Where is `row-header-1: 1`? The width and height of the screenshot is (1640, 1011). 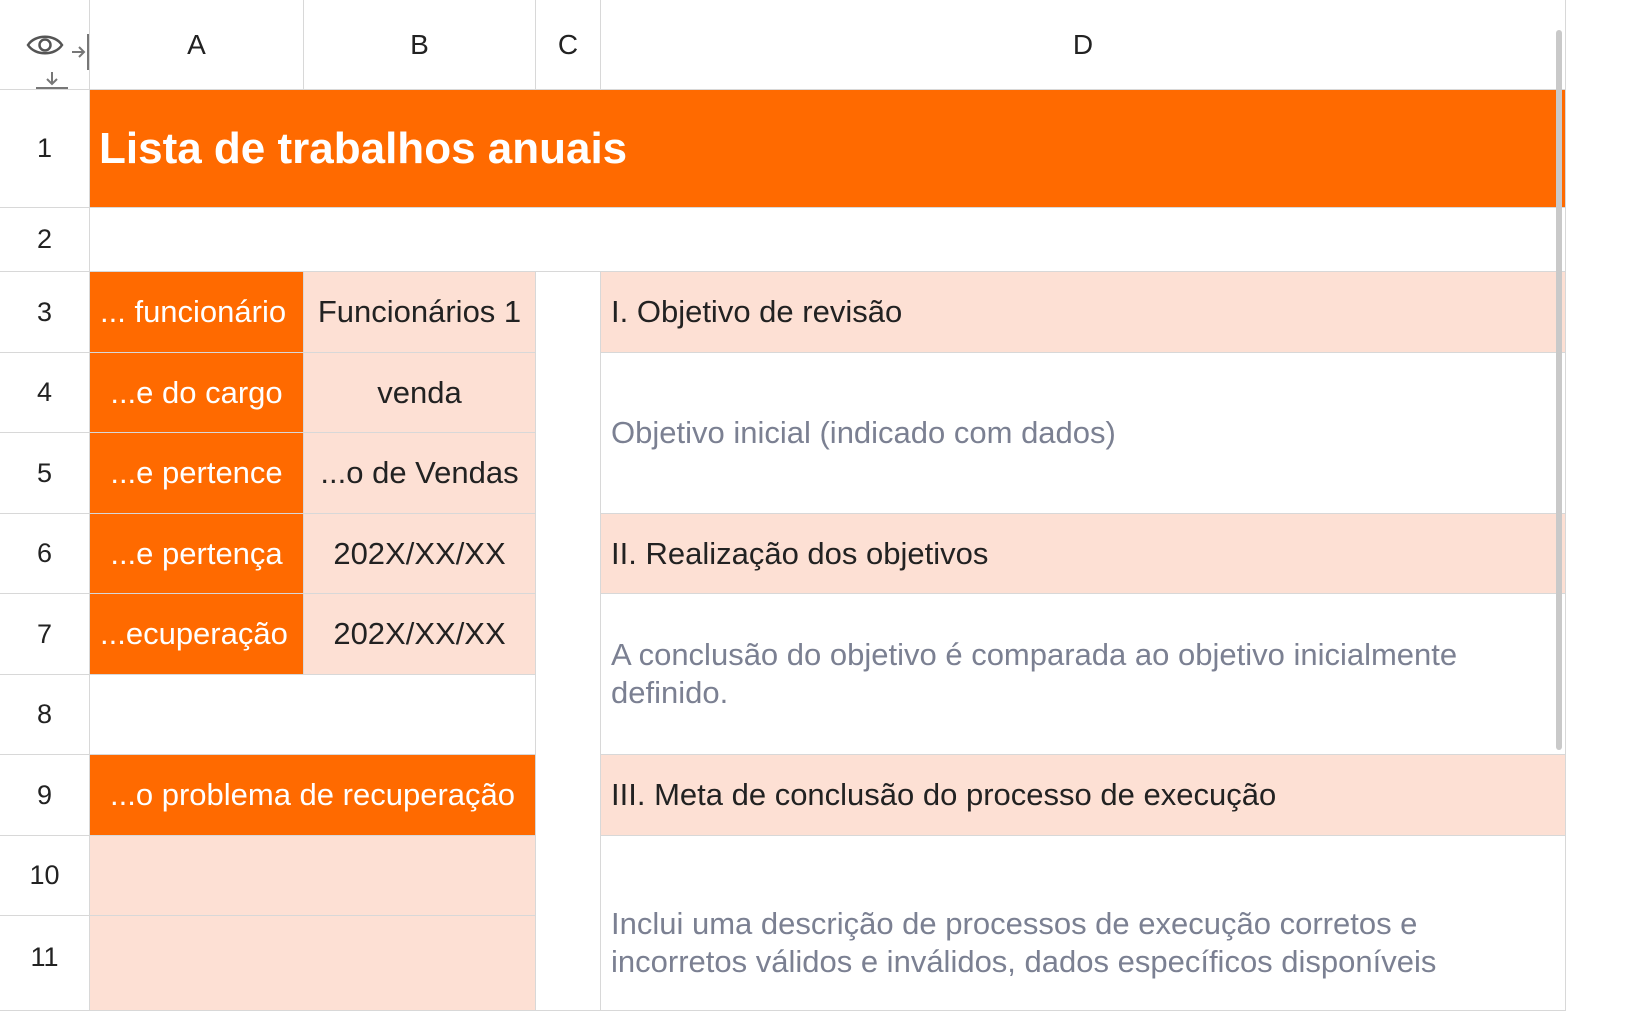 row-header-1: 1 is located at coordinates (45, 149).